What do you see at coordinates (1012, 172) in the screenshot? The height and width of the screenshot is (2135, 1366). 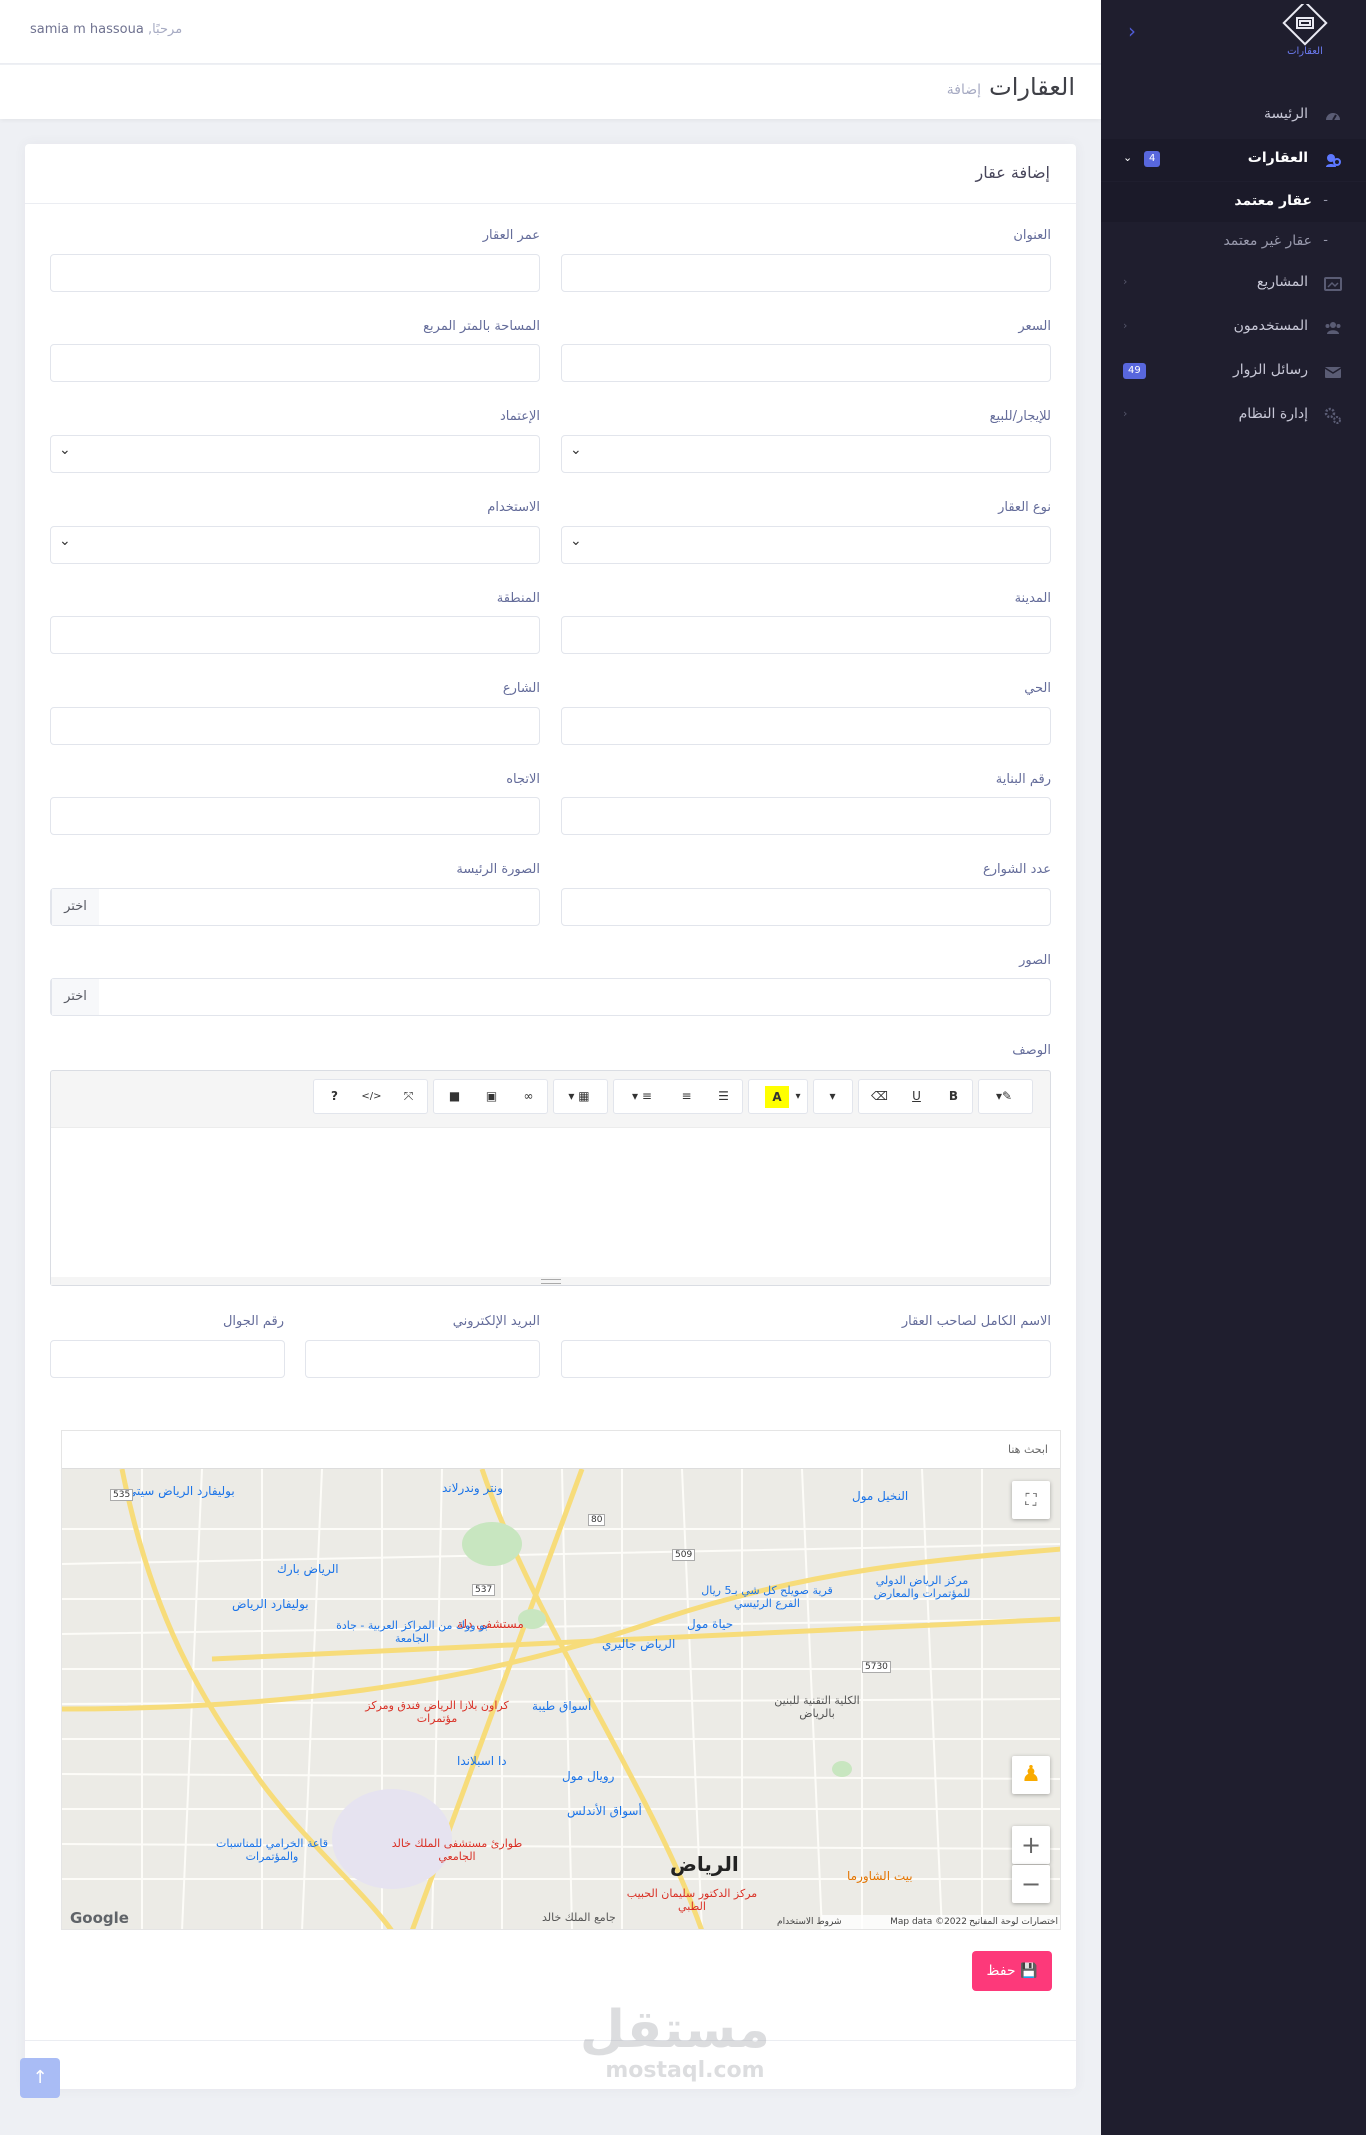 I see `form-title: إضافة عقار` at bounding box center [1012, 172].